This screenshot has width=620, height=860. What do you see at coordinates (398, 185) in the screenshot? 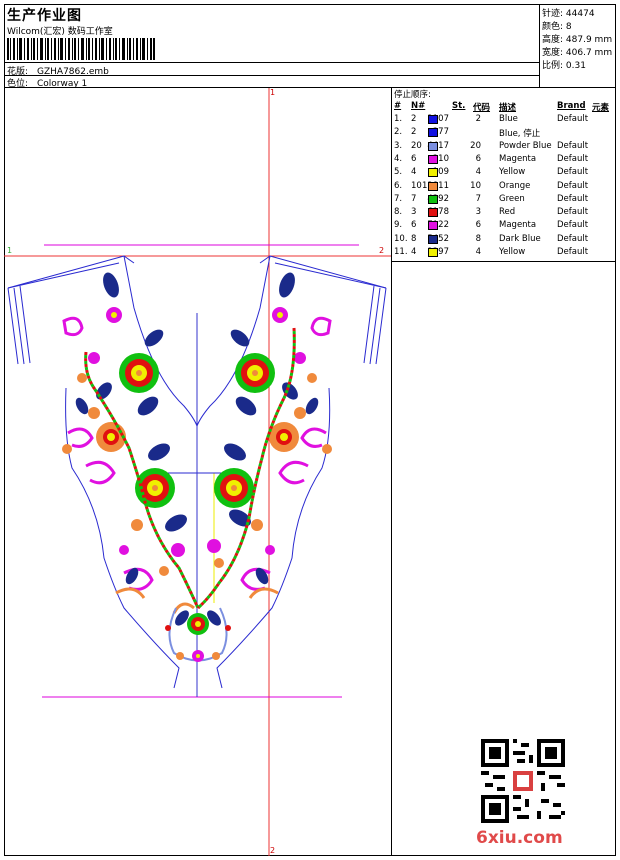
I see `row-index: 6.` at bounding box center [398, 185].